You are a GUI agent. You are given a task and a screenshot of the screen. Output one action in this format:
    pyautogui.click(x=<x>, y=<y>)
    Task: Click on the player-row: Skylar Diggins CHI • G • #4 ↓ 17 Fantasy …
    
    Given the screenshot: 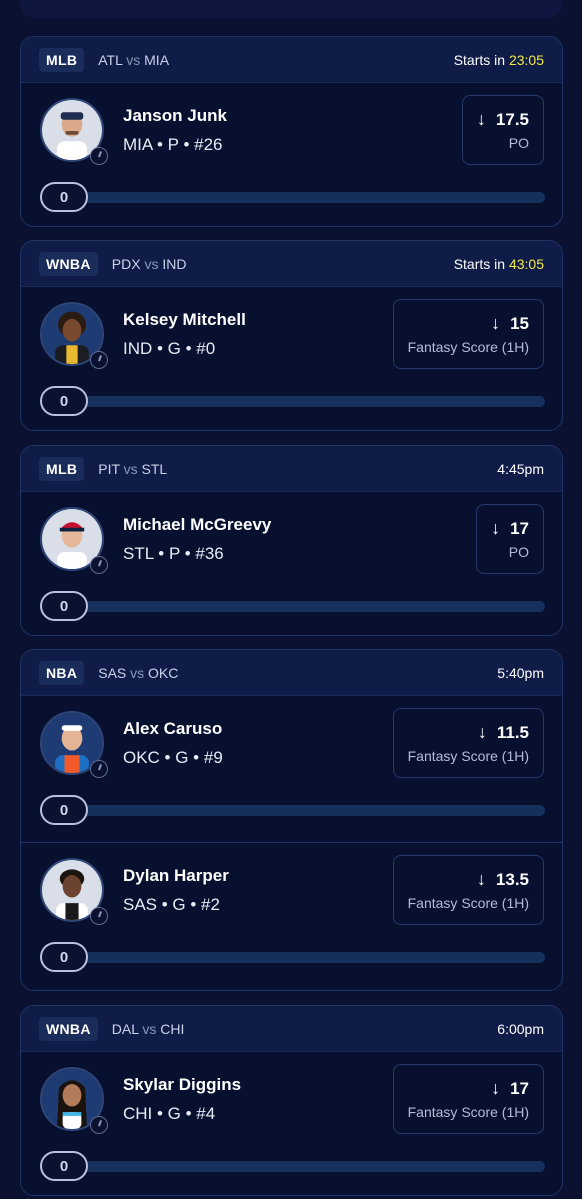 What is the action you would take?
    pyautogui.click(x=291, y=1123)
    